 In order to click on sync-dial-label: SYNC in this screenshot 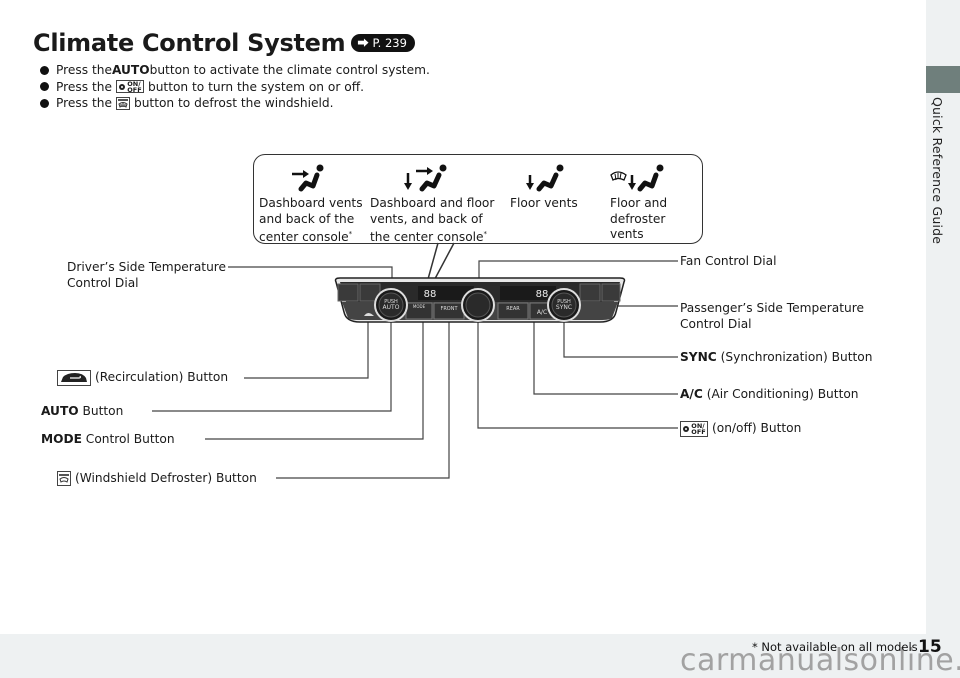, I will do `click(564, 307)`.